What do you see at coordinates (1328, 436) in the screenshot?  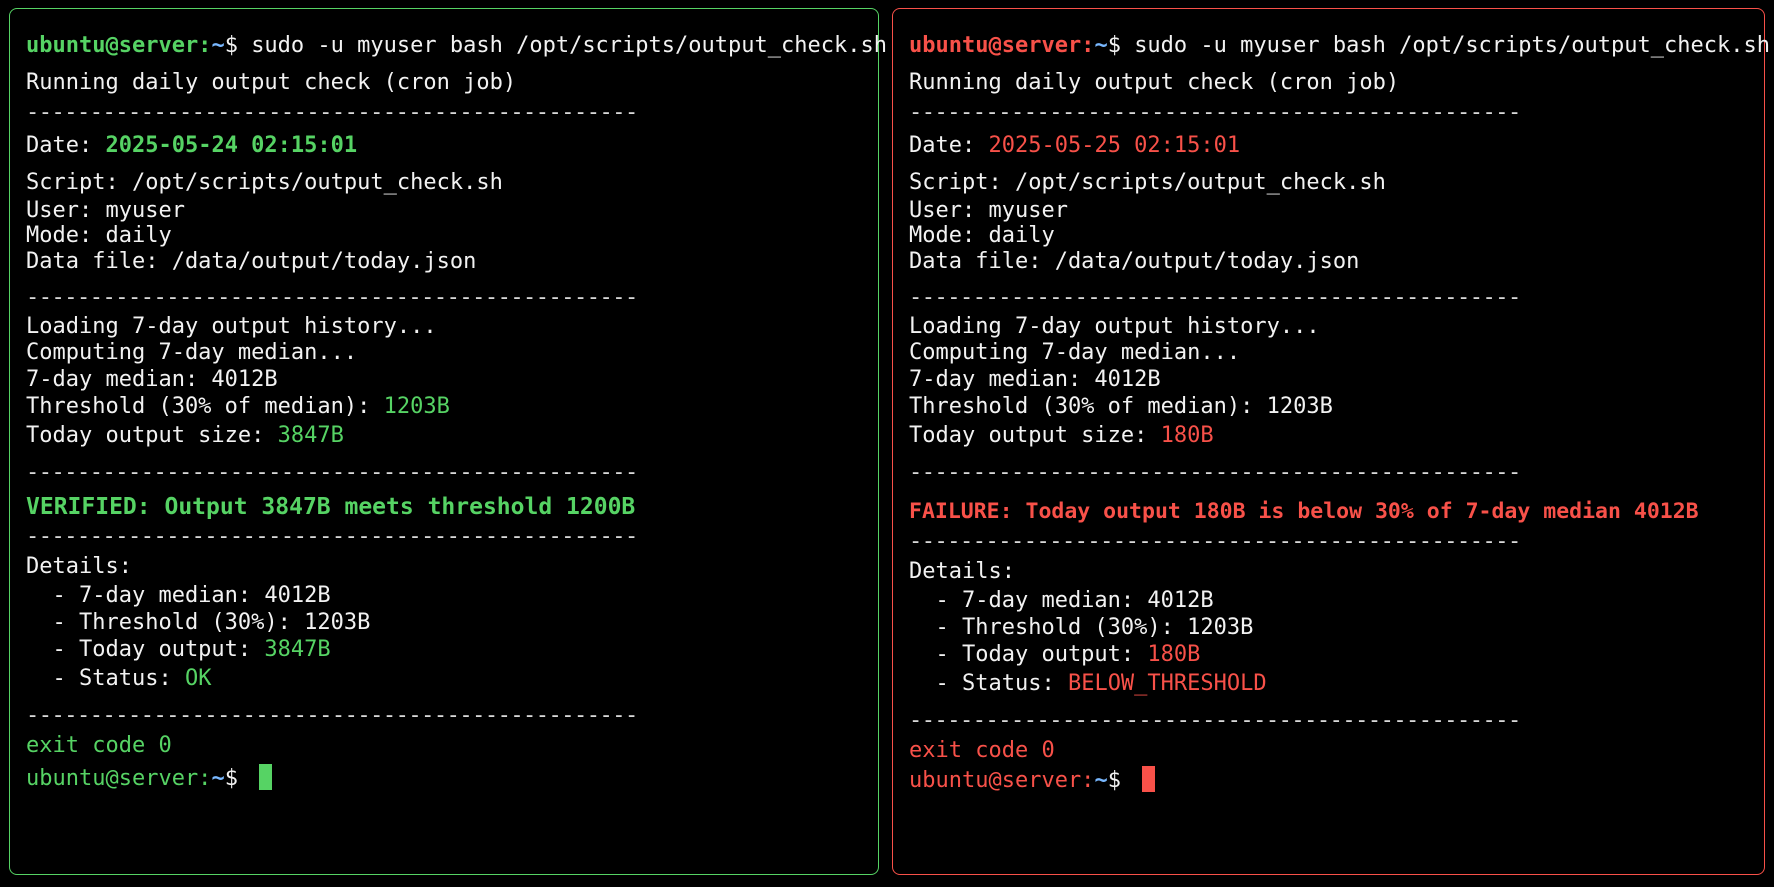 I see `today-line: Today output size: 180B` at bounding box center [1328, 436].